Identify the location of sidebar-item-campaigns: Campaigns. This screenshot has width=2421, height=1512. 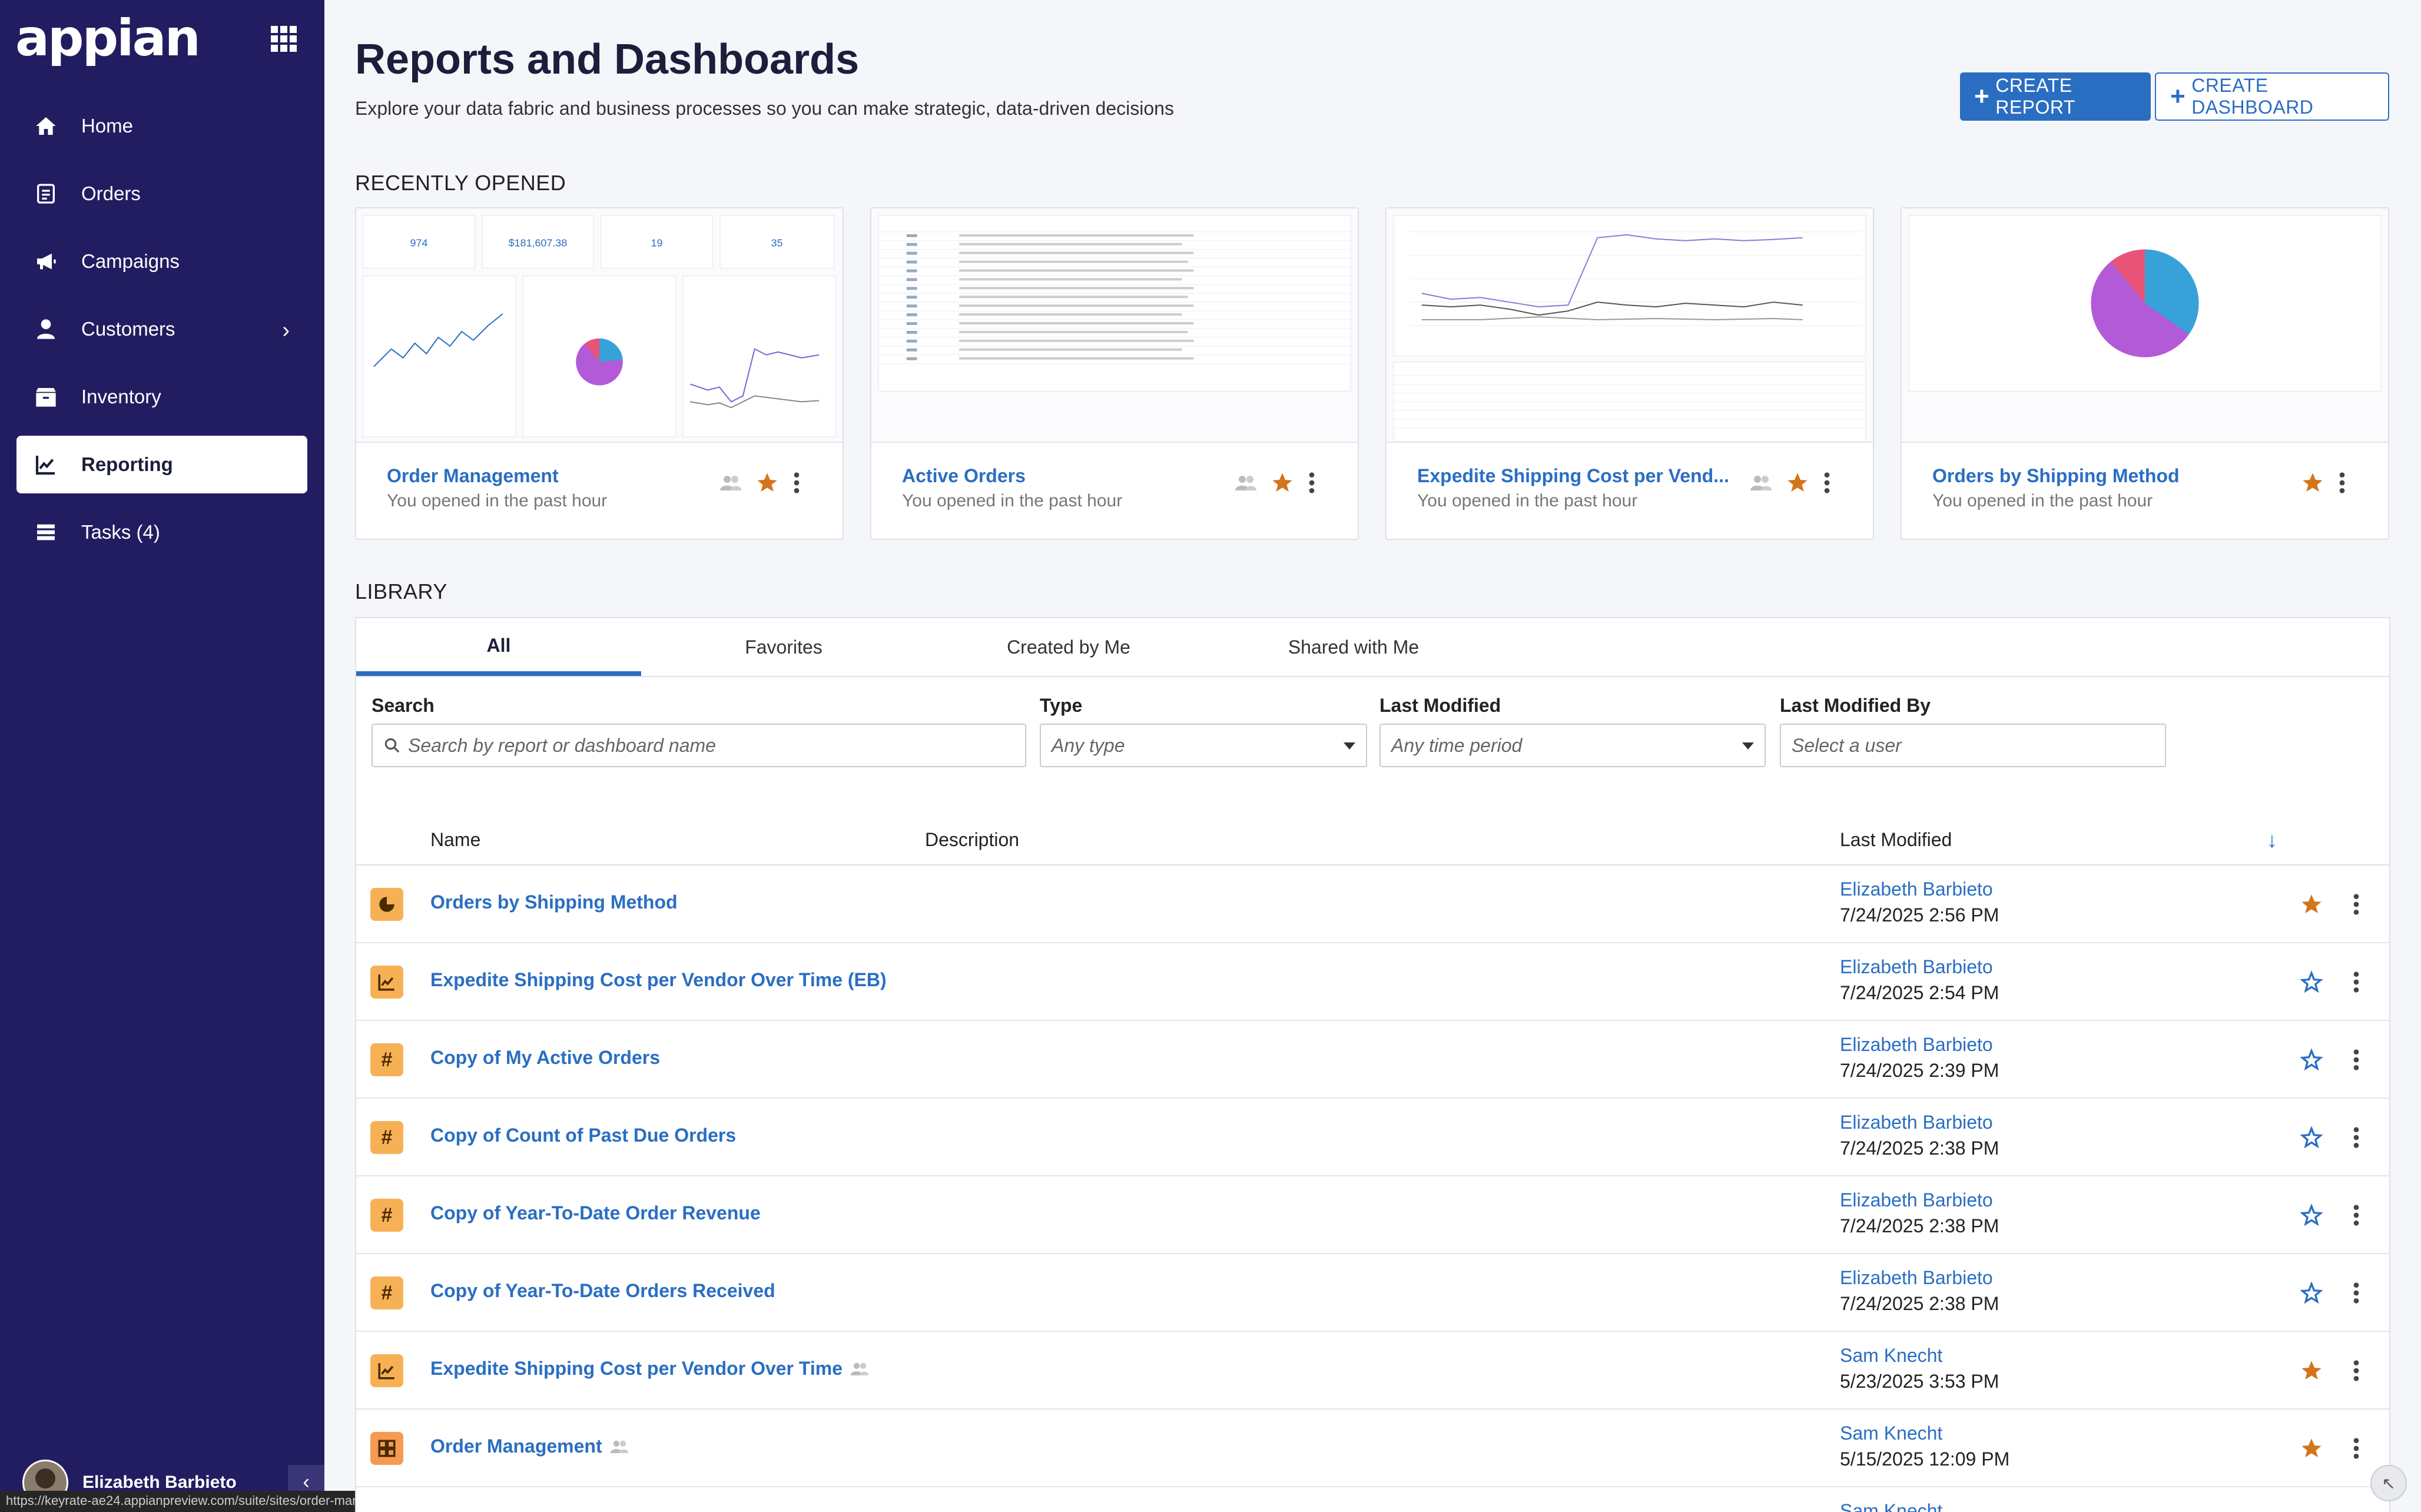
(161, 261).